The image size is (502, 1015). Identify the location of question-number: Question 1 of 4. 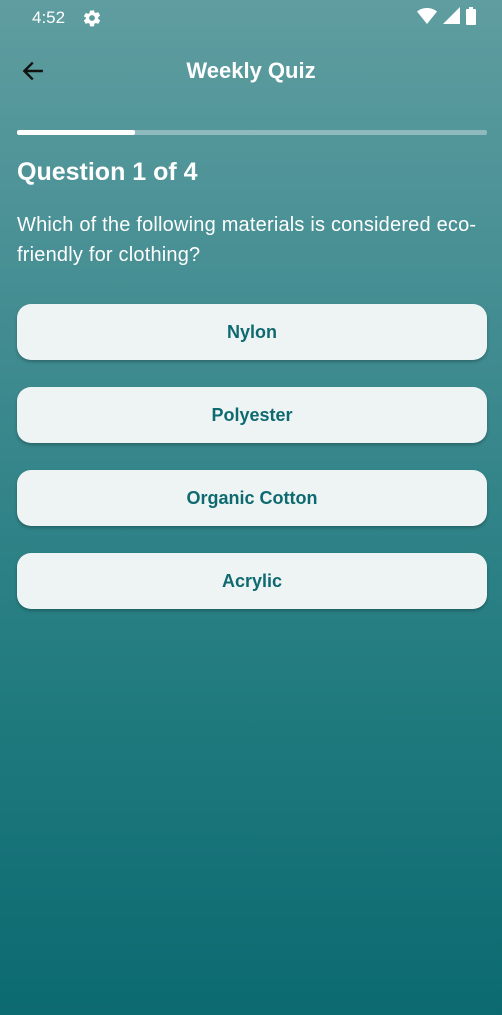
(107, 172).